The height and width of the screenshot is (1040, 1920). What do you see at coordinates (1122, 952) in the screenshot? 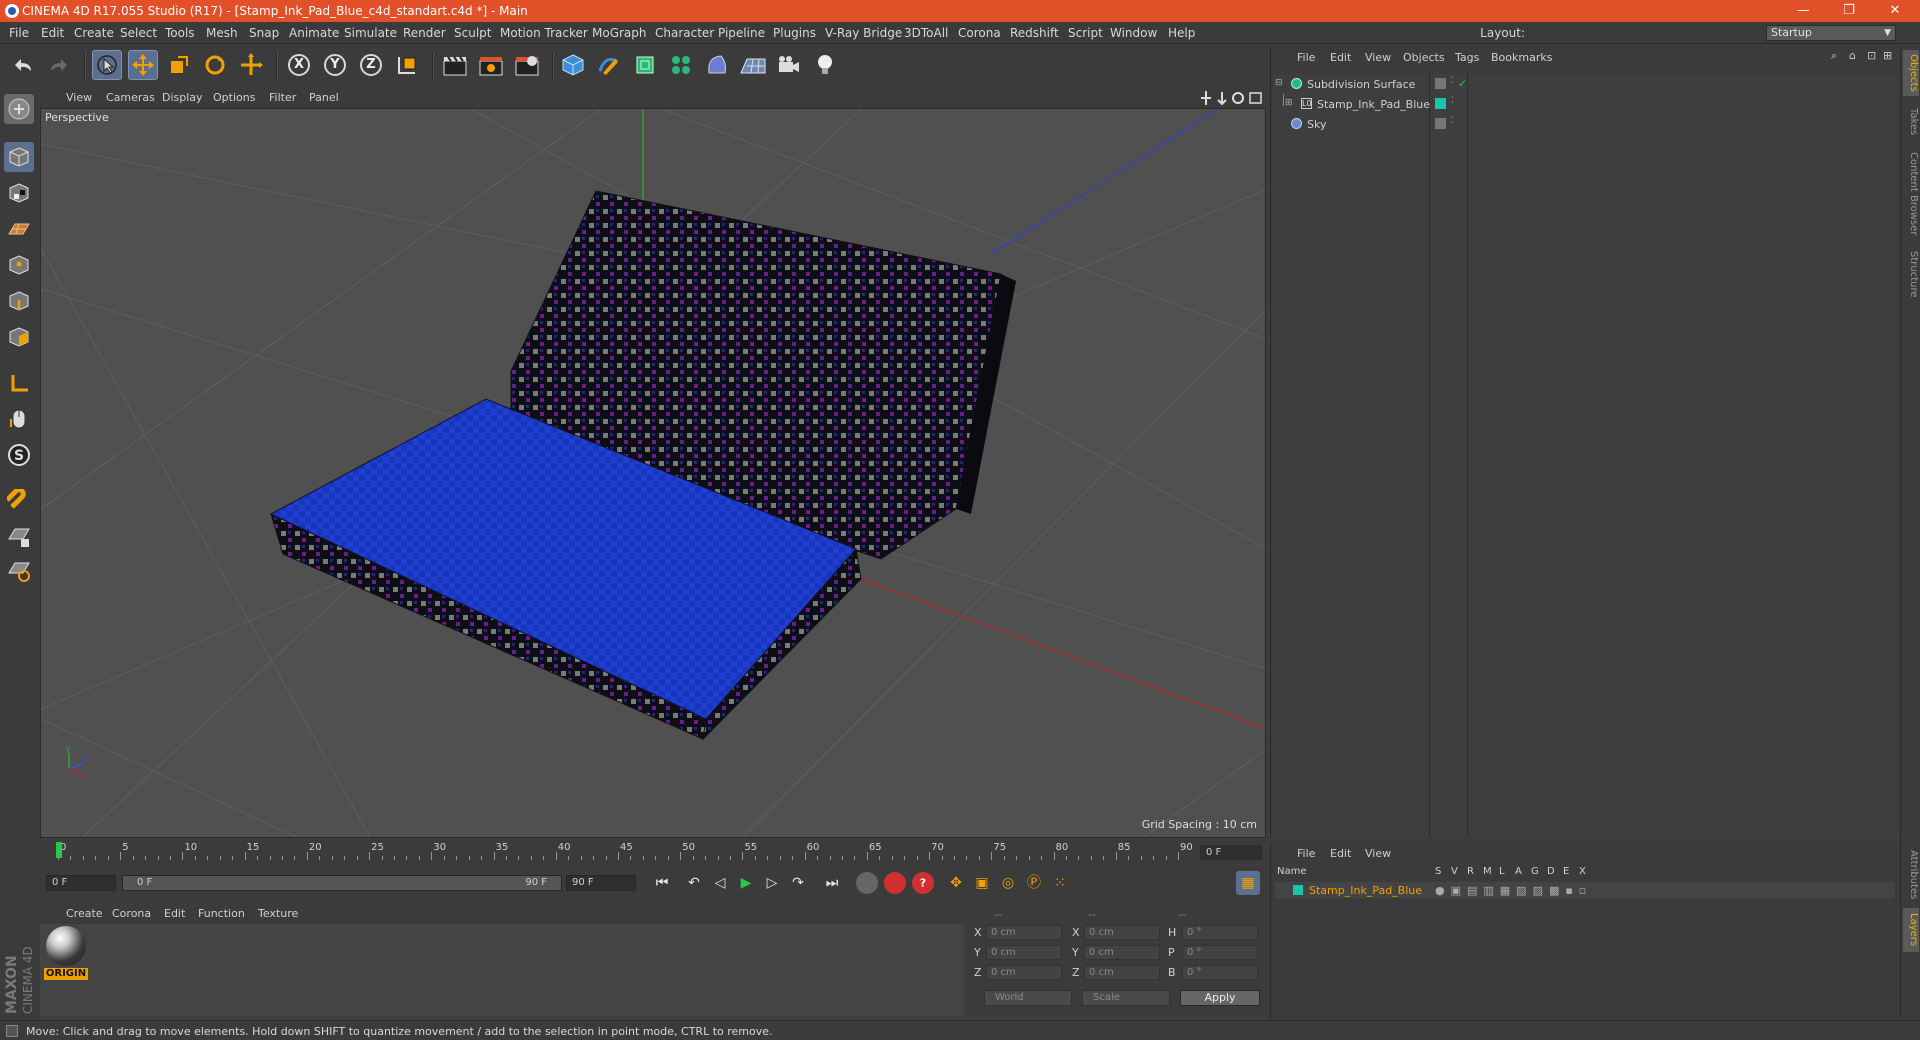
I see `size-y-field: 0 cm` at bounding box center [1122, 952].